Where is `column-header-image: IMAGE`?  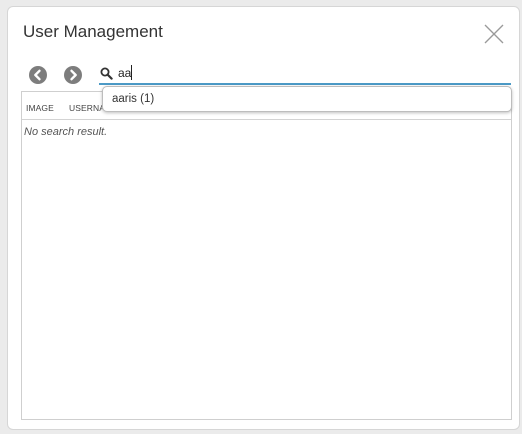 column-header-image: IMAGE is located at coordinates (46, 108).